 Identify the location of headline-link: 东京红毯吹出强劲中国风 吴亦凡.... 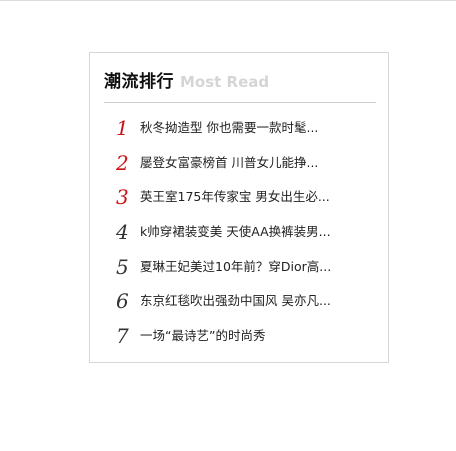
(235, 301).